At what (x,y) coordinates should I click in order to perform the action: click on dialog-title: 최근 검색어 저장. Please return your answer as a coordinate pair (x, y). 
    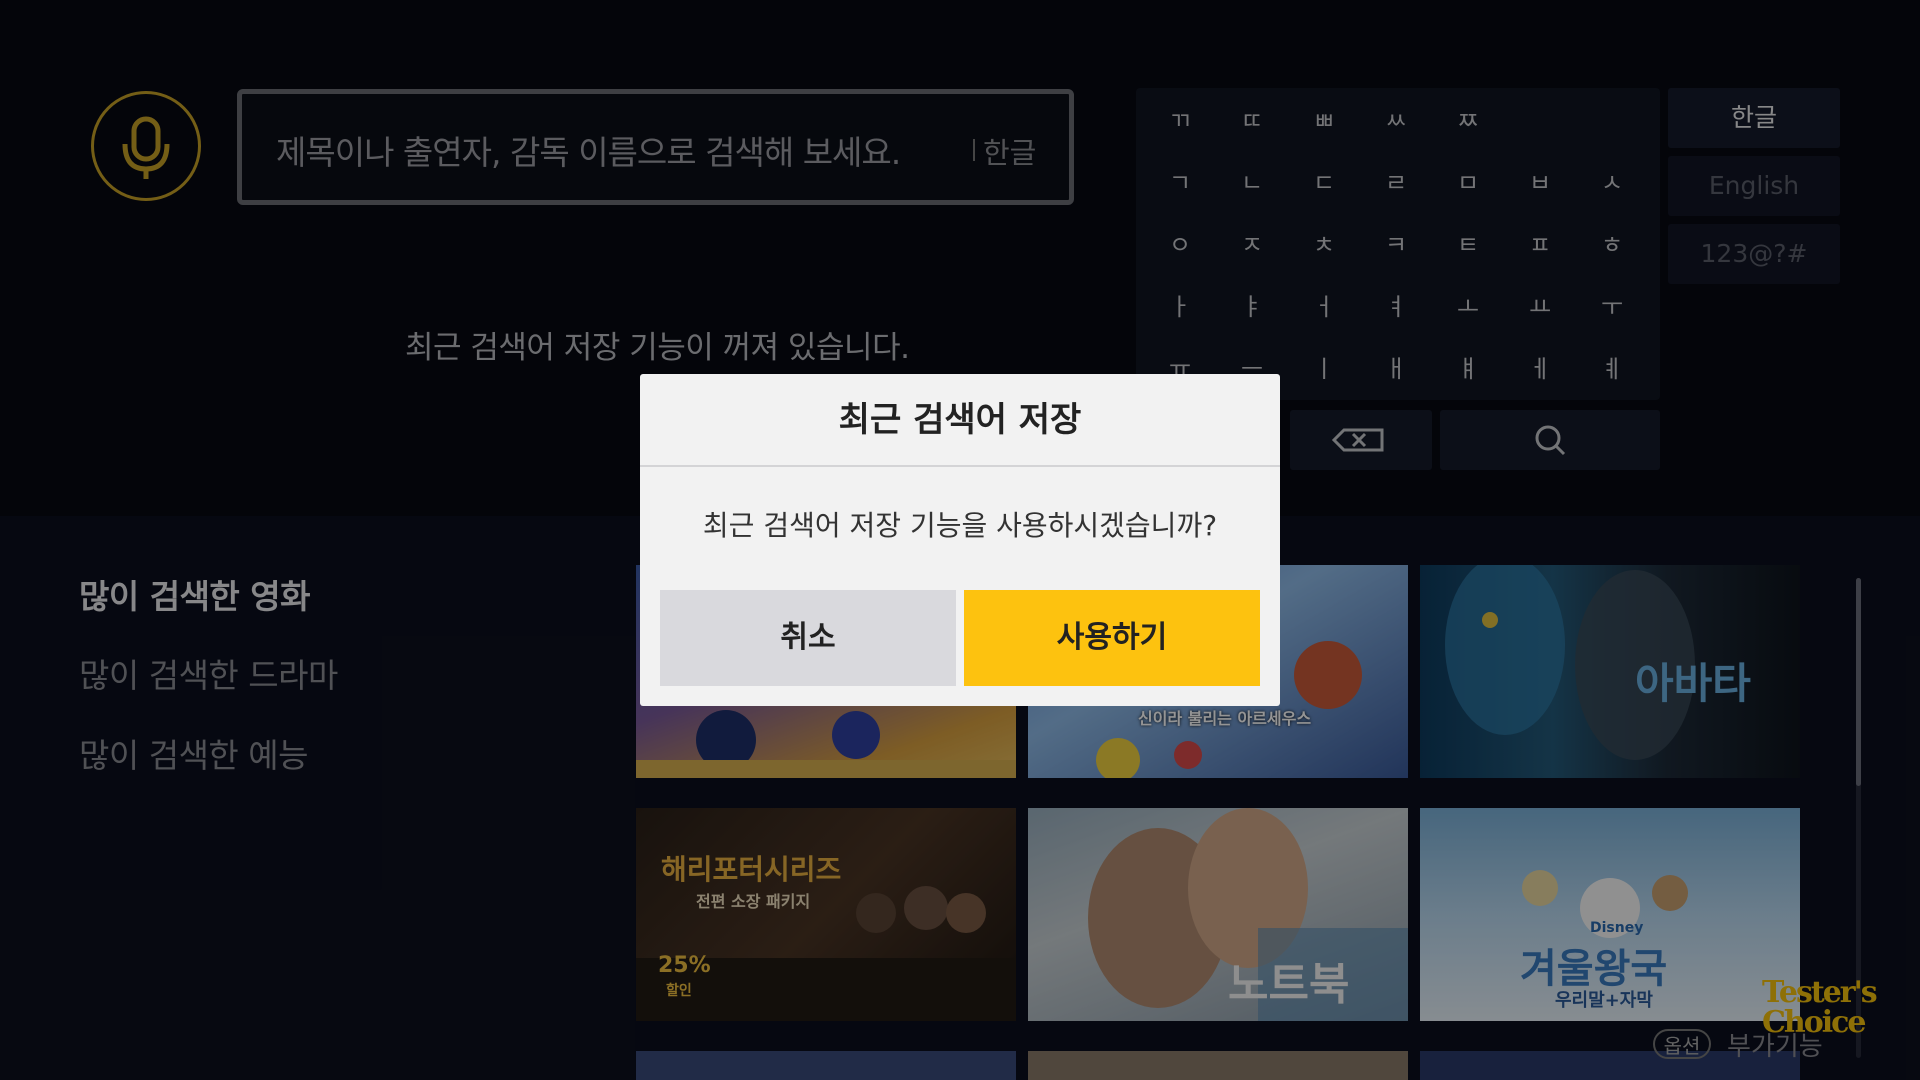
    Looking at the image, I should click on (960, 420).